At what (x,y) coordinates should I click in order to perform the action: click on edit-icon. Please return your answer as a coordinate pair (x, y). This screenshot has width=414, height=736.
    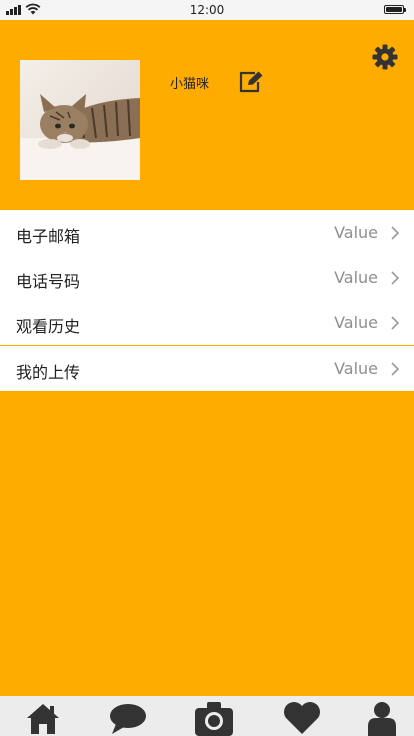
    Looking at the image, I should click on (251, 82).